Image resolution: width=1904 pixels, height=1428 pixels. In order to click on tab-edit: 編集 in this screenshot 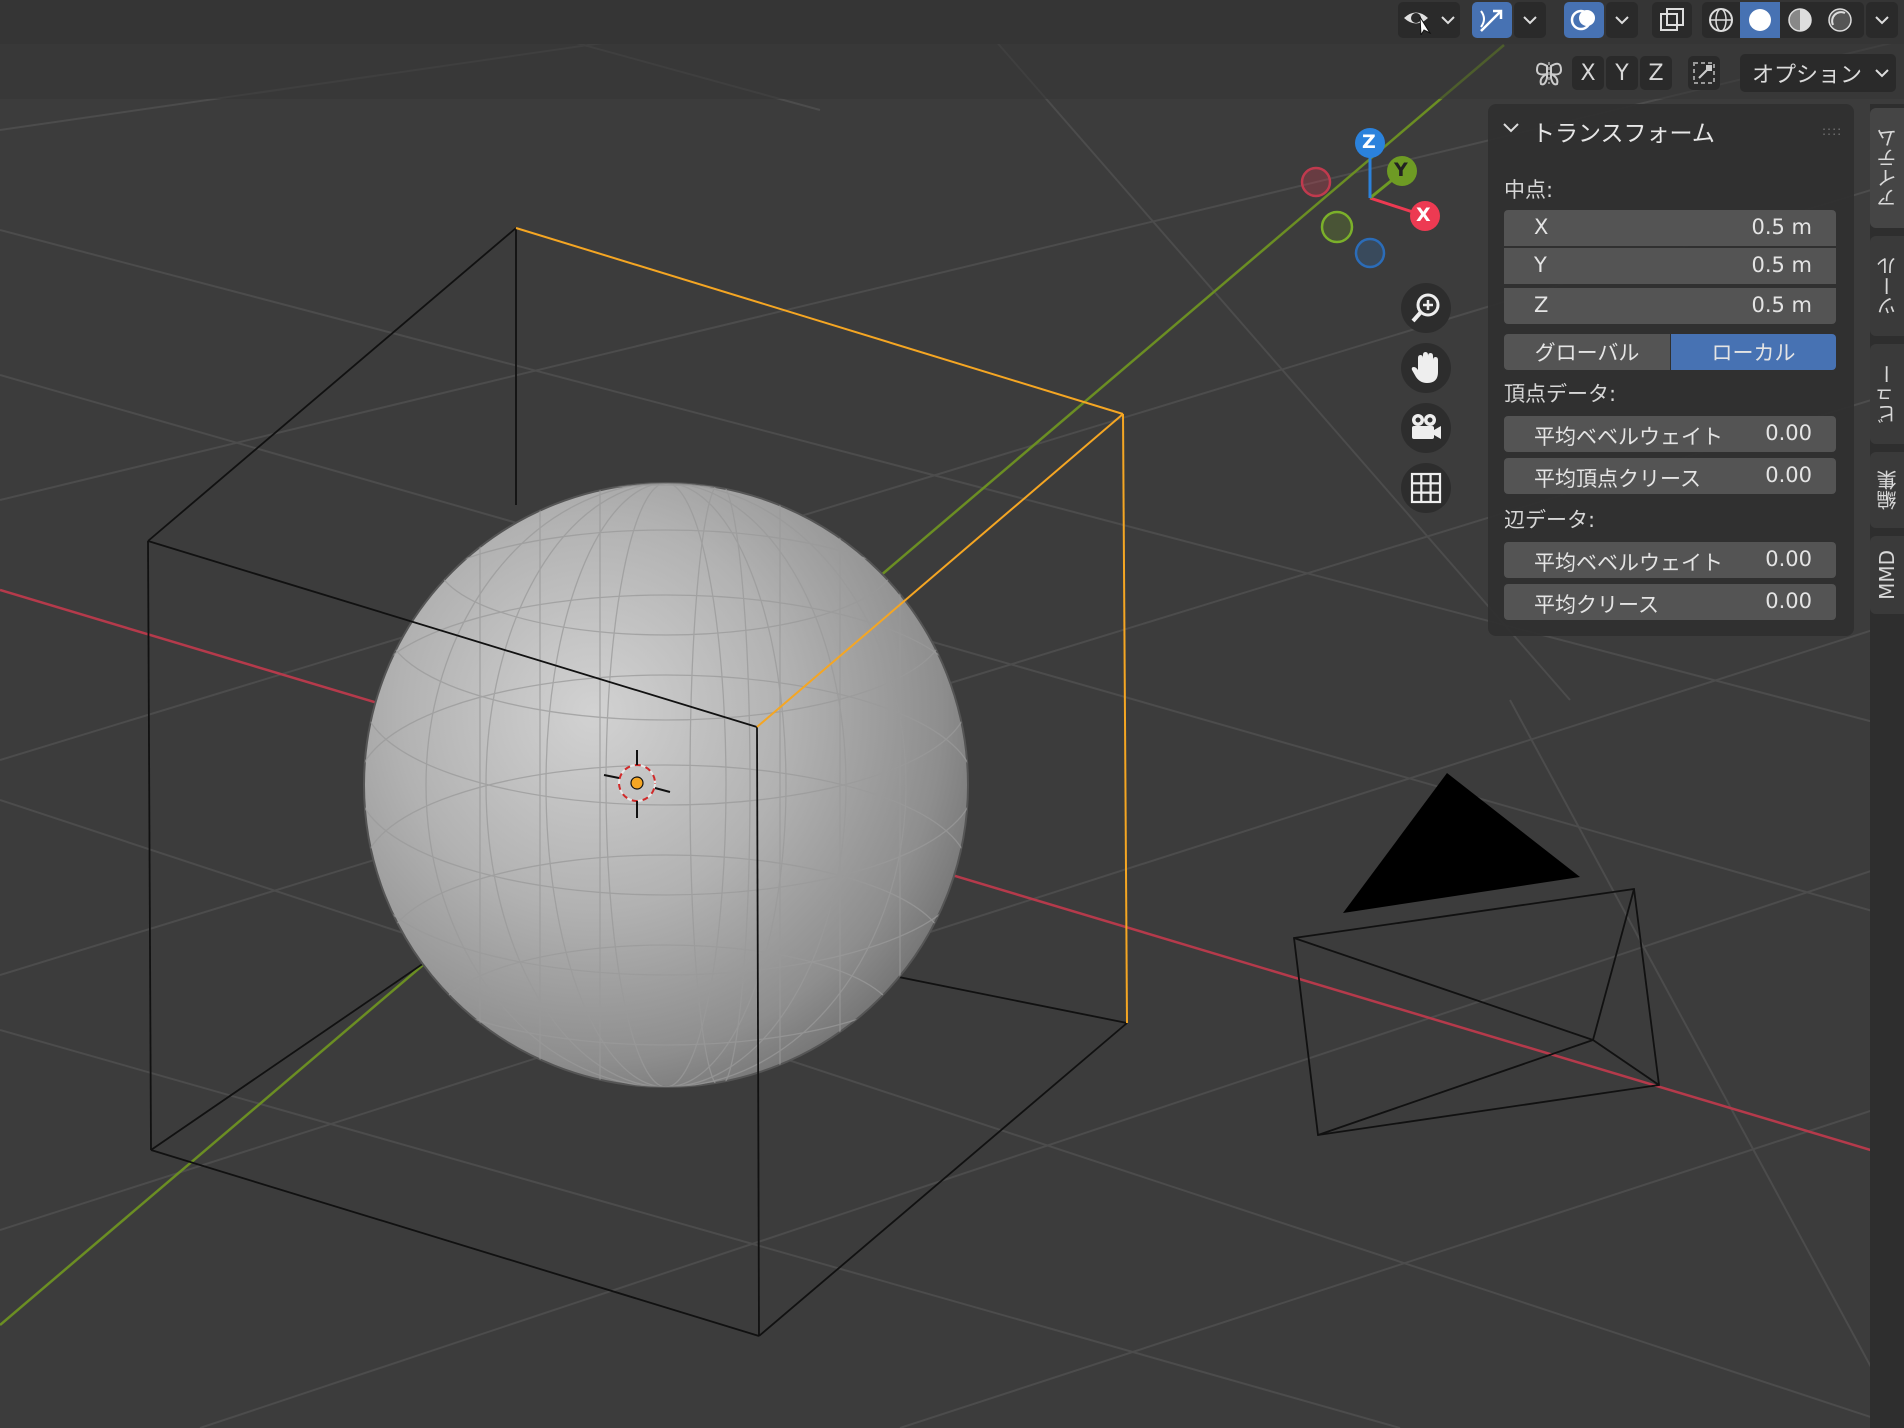, I will do `click(1887, 490)`.